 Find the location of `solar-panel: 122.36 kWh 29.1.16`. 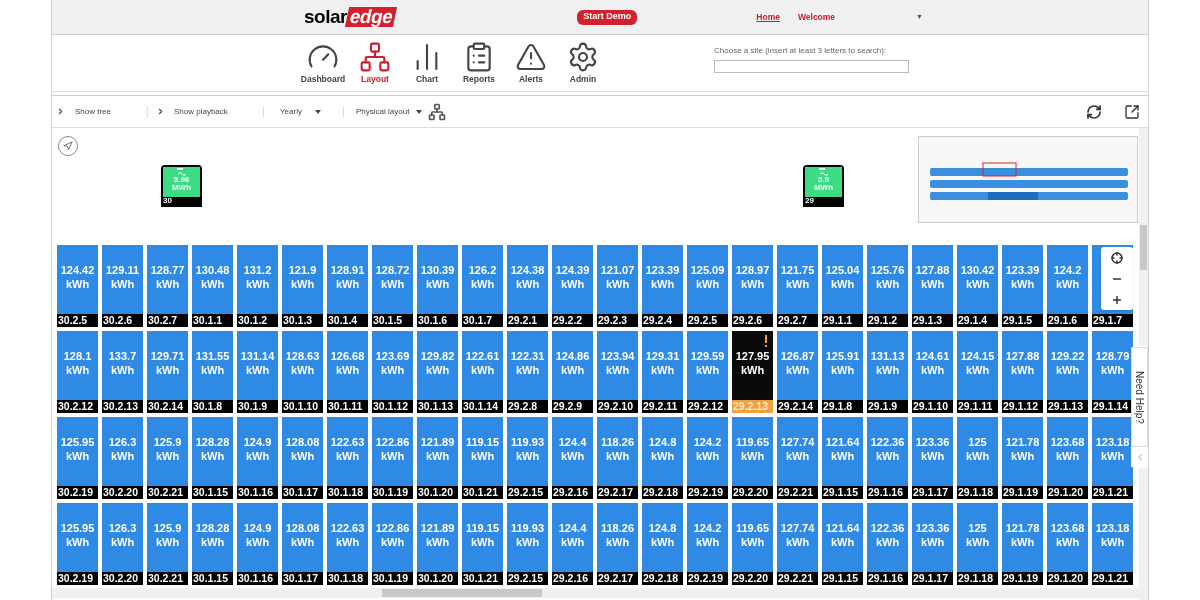

solar-panel: 122.36 kWh 29.1.16 is located at coordinates (887, 544).